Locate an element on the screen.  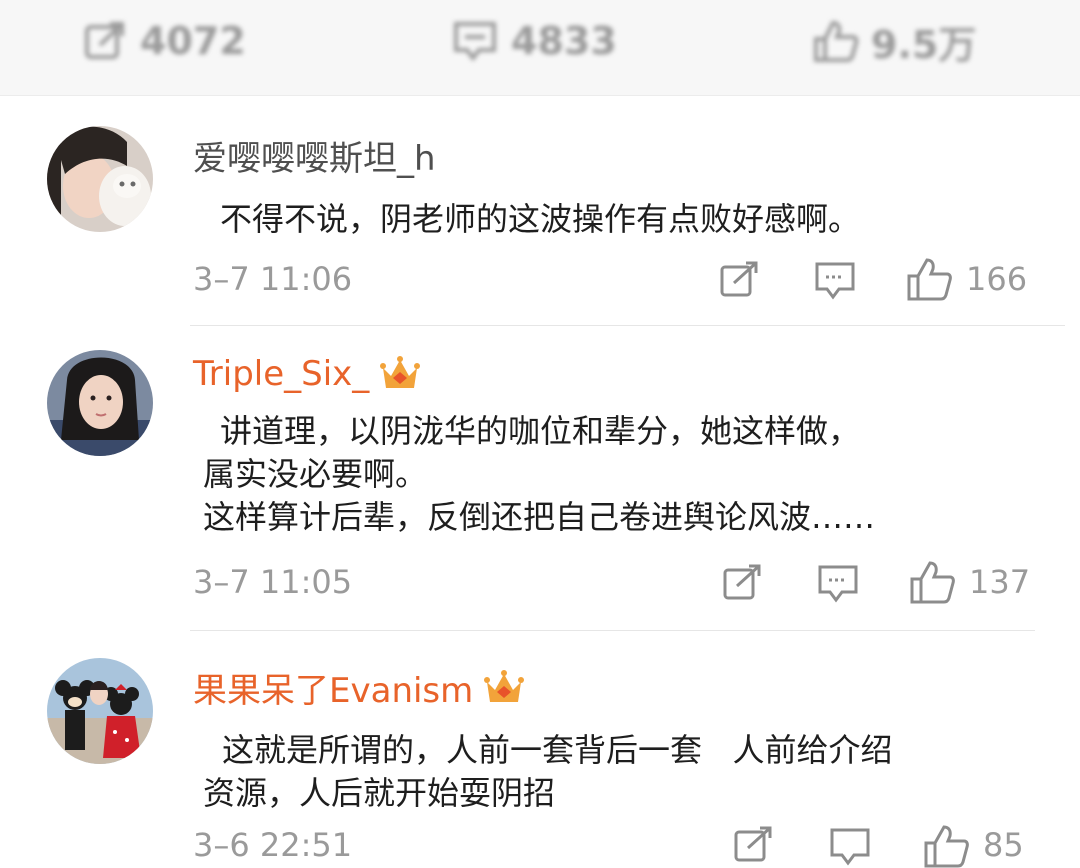
comment-username: 果果呆了Evanism is located at coordinates (359, 687).